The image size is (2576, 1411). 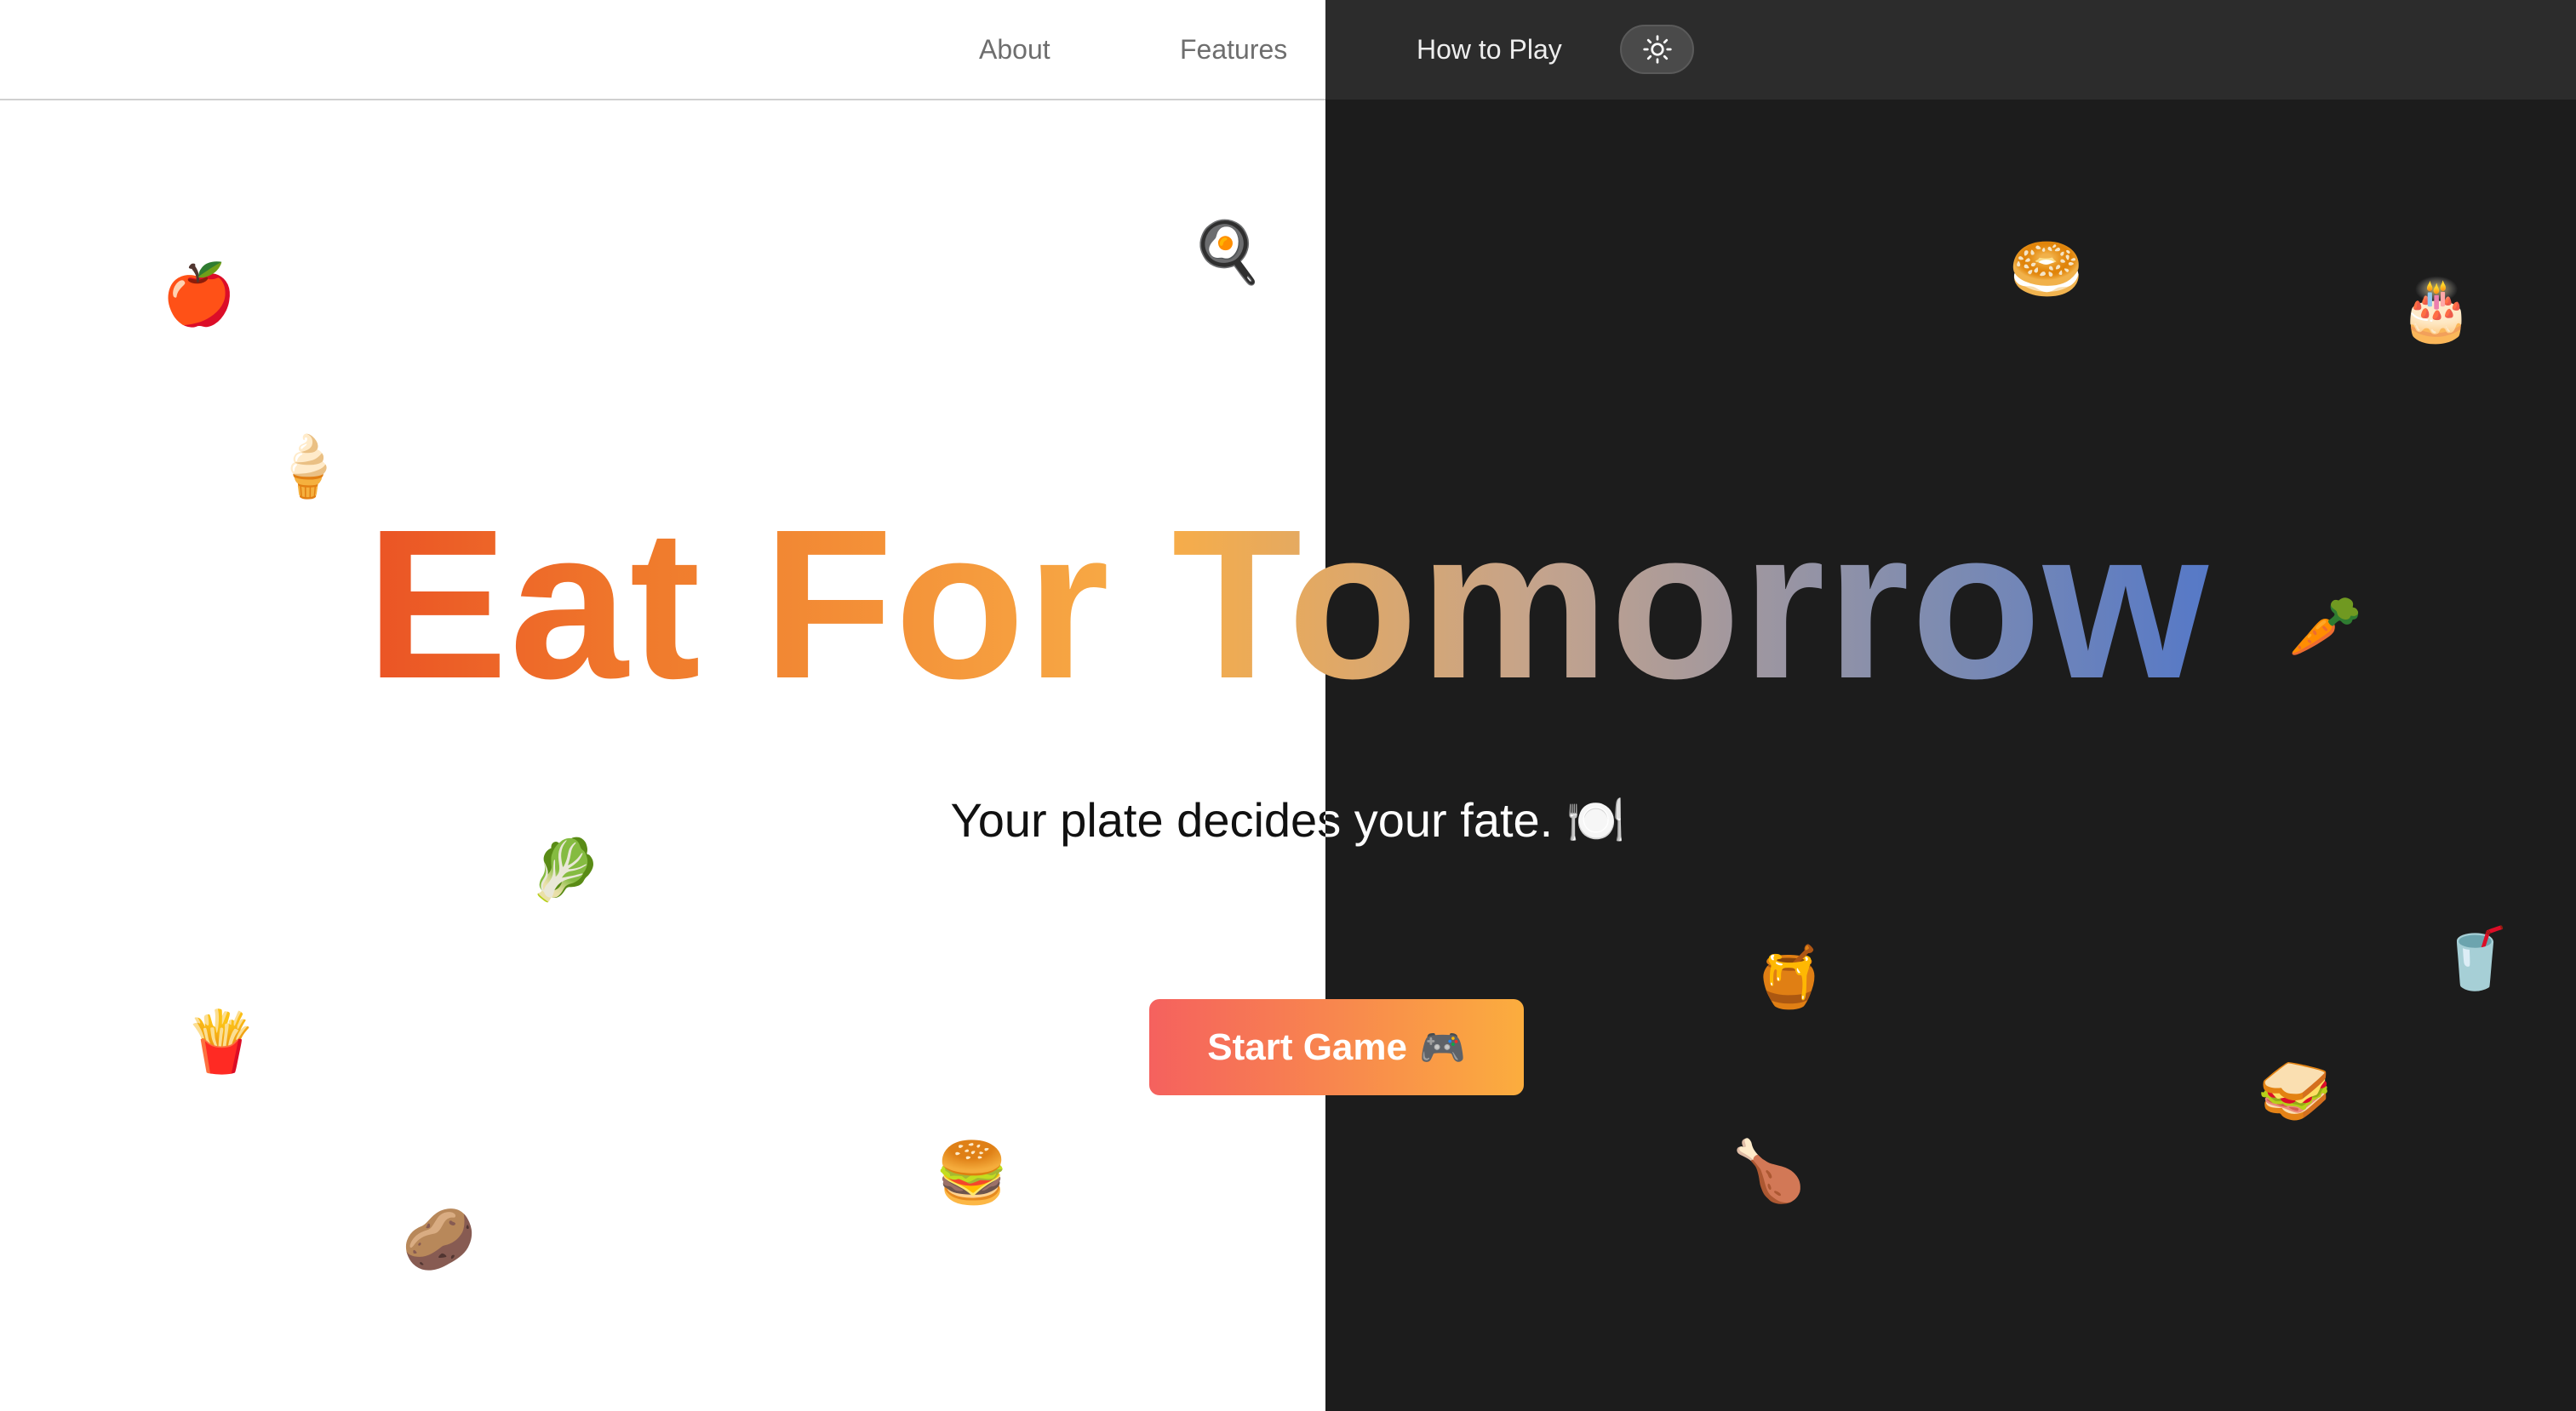 I want to click on honey-pot-icon: 🍯, so click(x=1790, y=977).